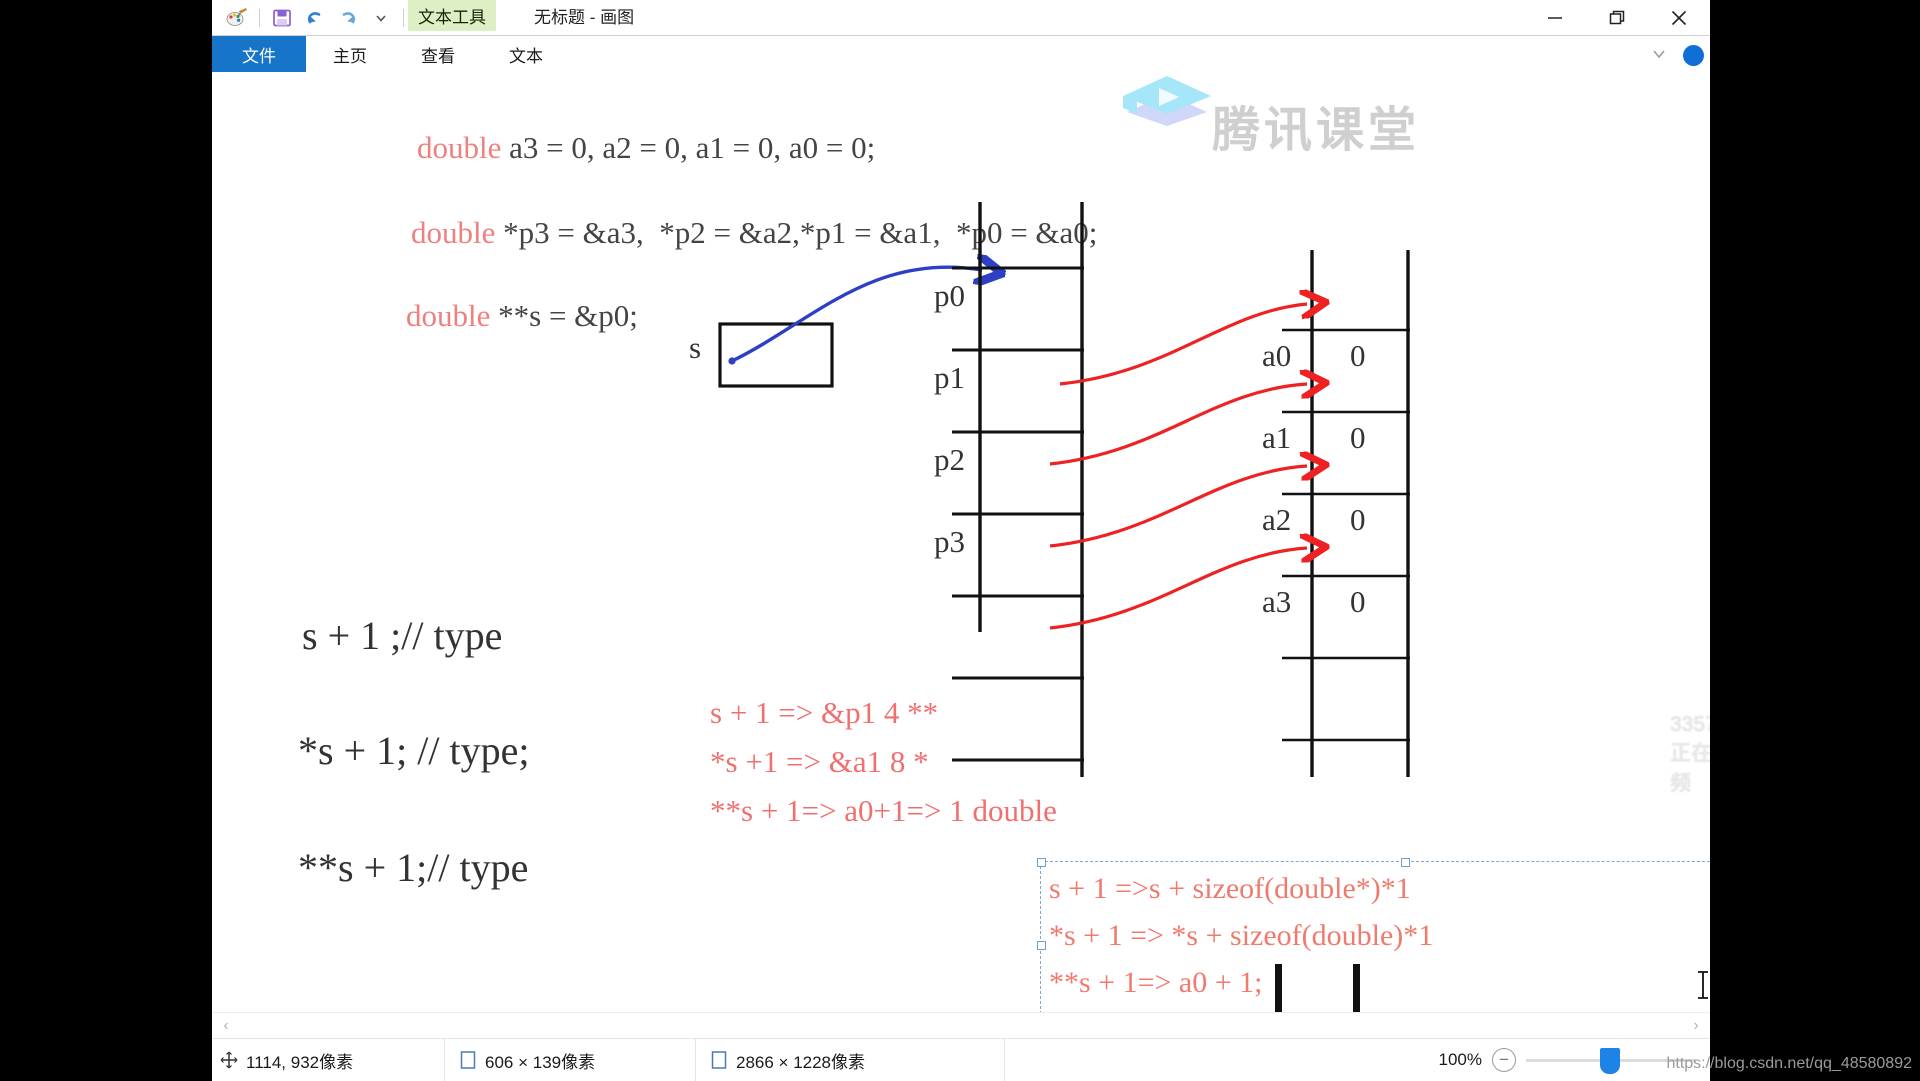 The width and height of the screenshot is (1920, 1081). What do you see at coordinates (564, 315) in the screenshot?
I see `code-rest-3: **s = &p0;` at bounding box center [564, 315].